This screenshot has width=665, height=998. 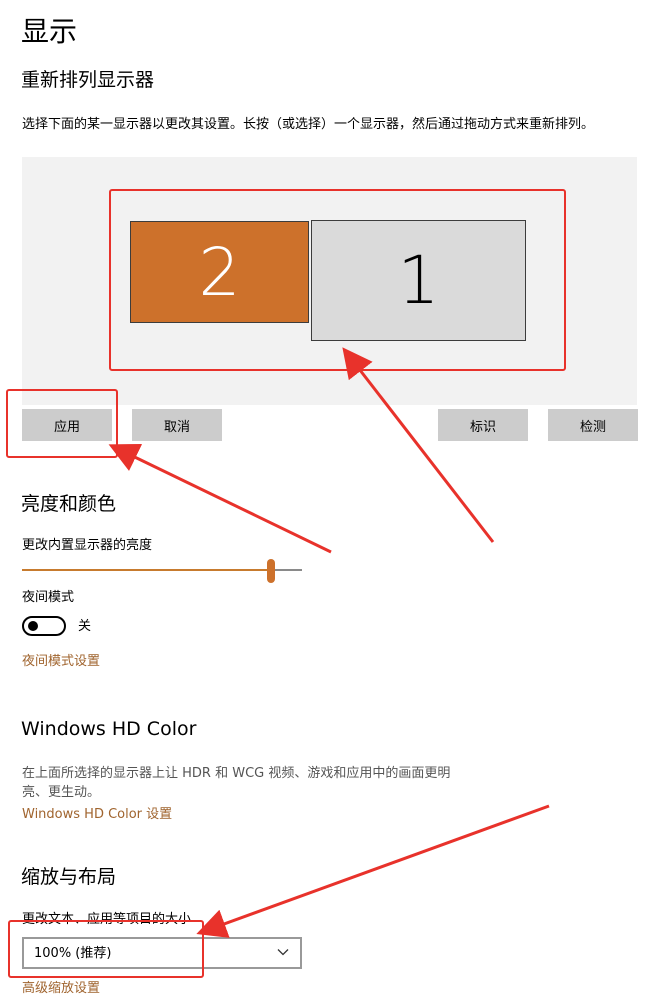 I want to click on annotation-arrow-scale, so click(x=373, y=871).